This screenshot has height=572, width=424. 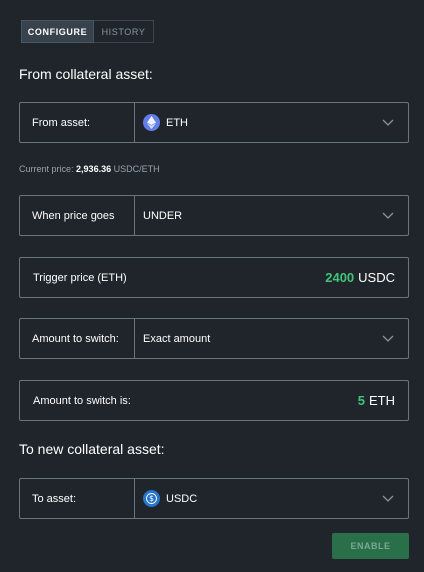 What do you see at coordinates (271, 338) in the screenshot?
I see `amount-mode-value: Exact amount` at bounding box center [271, 338].